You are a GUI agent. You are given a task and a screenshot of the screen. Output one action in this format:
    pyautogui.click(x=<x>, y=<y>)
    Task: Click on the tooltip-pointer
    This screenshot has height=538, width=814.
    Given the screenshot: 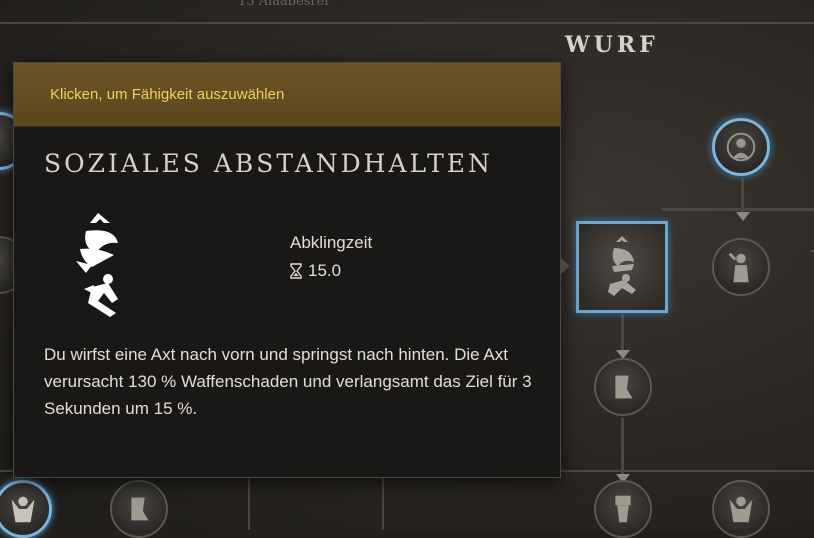 What is the action you would take?
    pyautogui.click(x=565, y=266)
    